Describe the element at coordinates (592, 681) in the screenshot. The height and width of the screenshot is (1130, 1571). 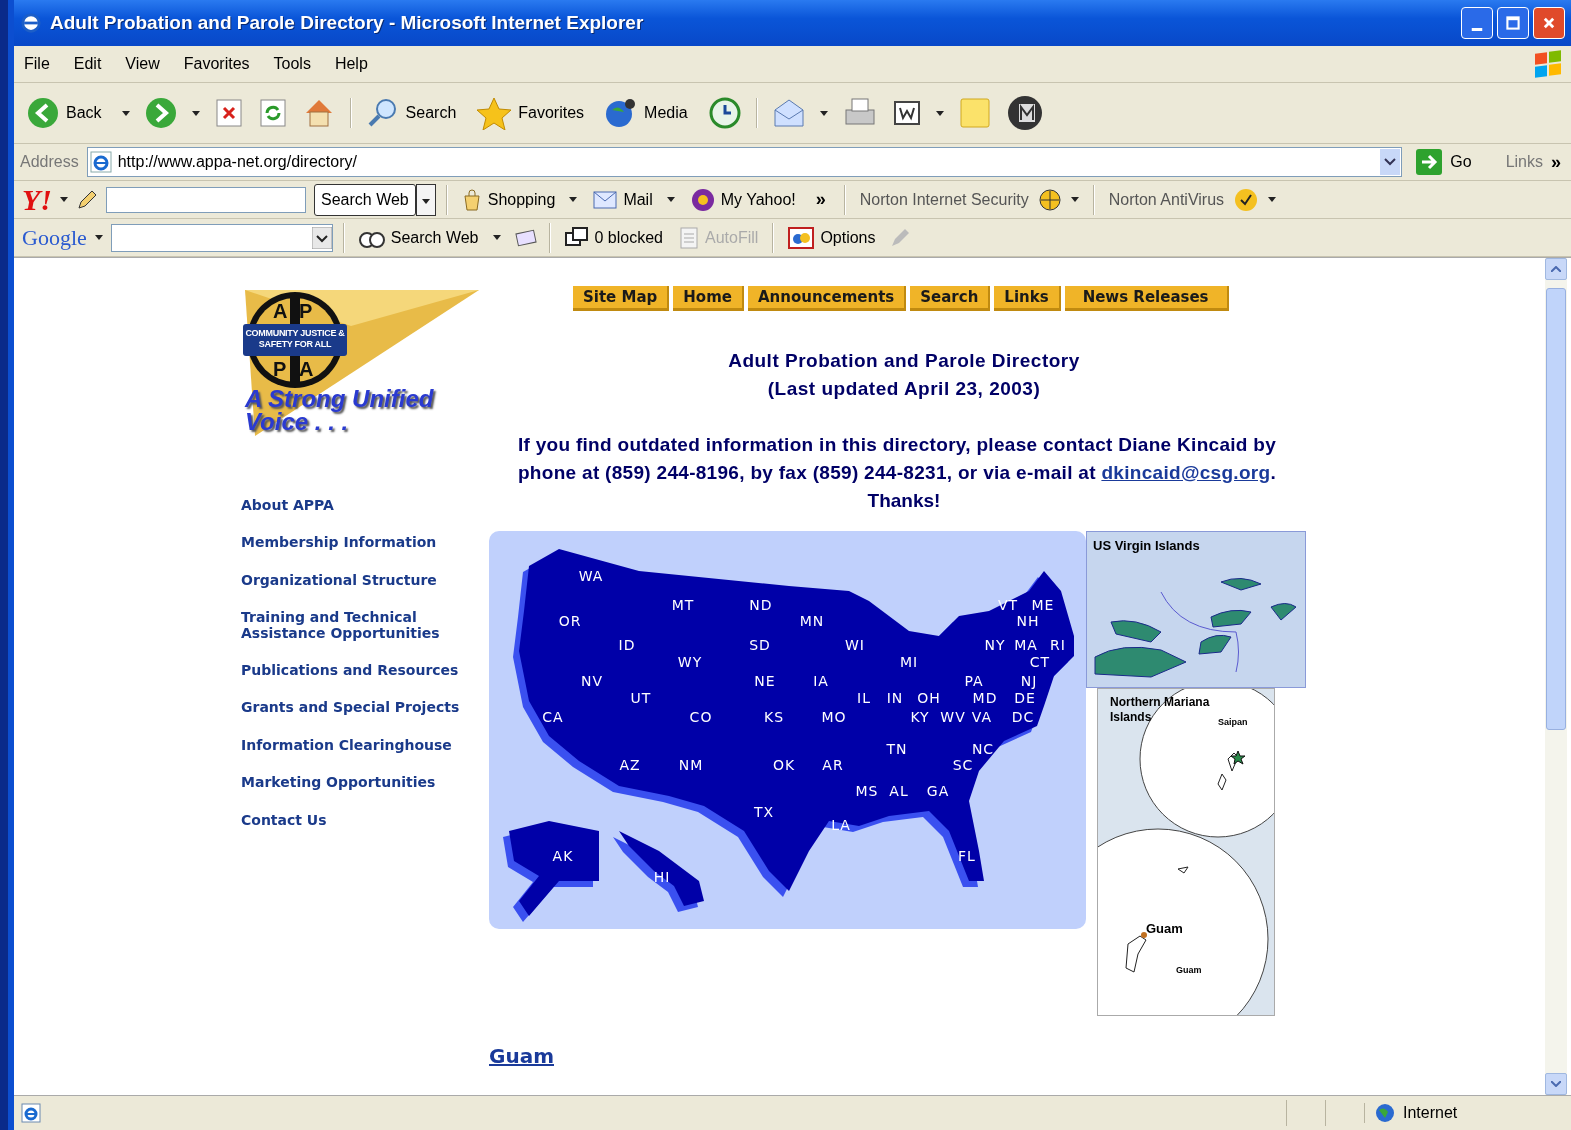
I see `state-label: NV` at that location.